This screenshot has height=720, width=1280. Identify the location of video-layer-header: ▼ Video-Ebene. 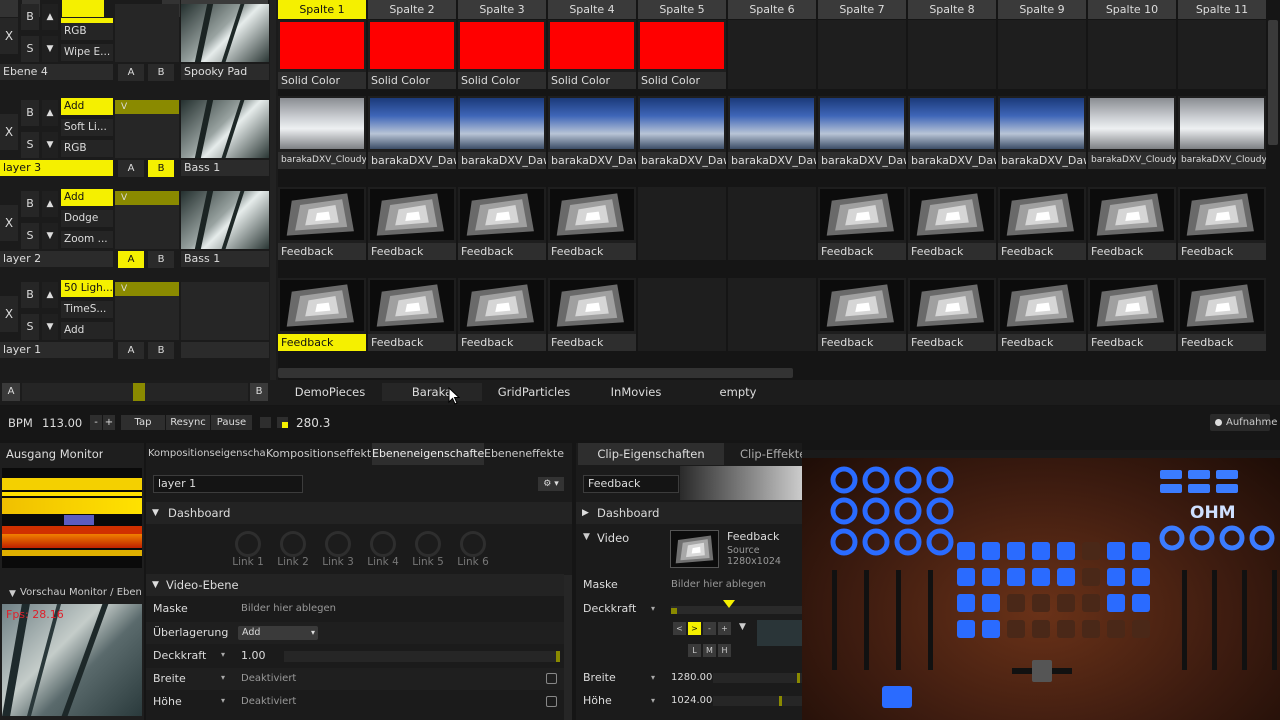
(355, 585).